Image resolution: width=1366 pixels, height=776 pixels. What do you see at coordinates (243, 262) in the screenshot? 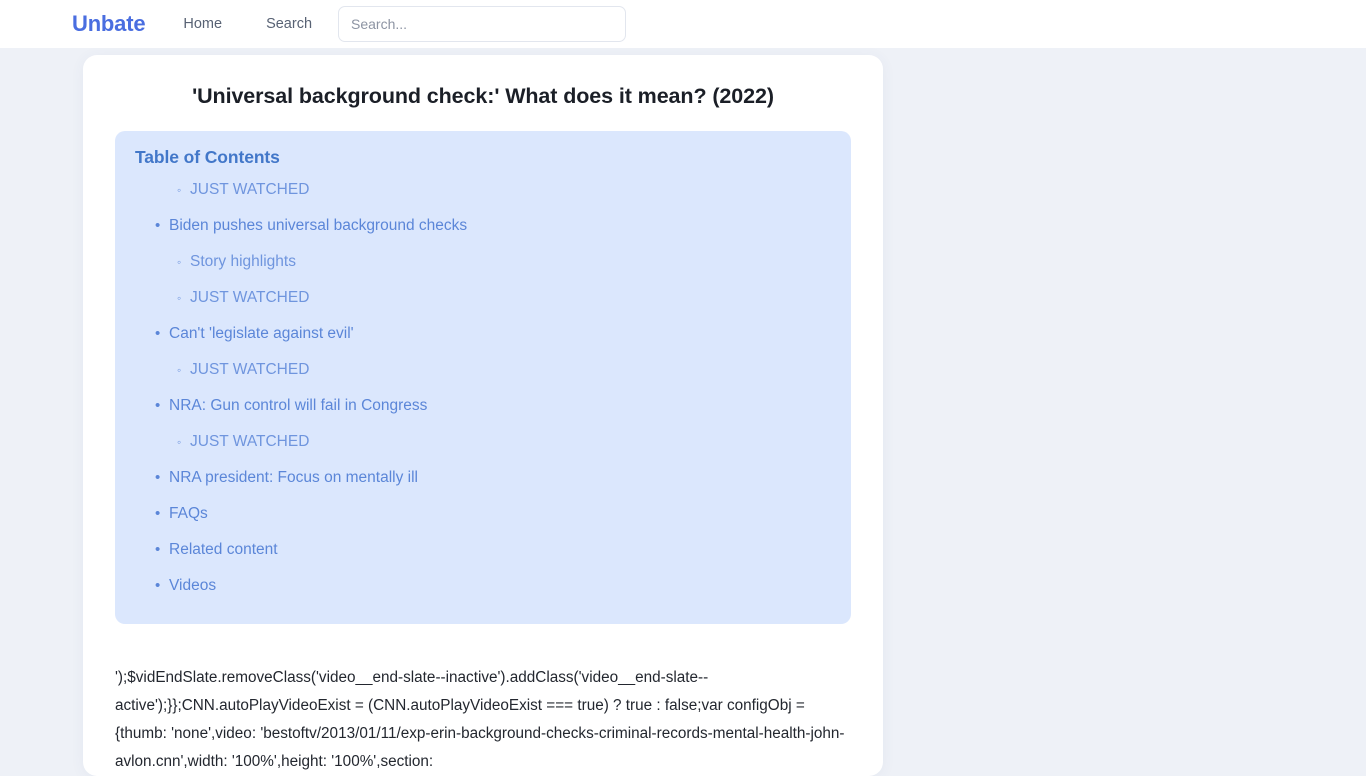
I see `toc-item-label: Story highlights` at bounding box center [243, 262].